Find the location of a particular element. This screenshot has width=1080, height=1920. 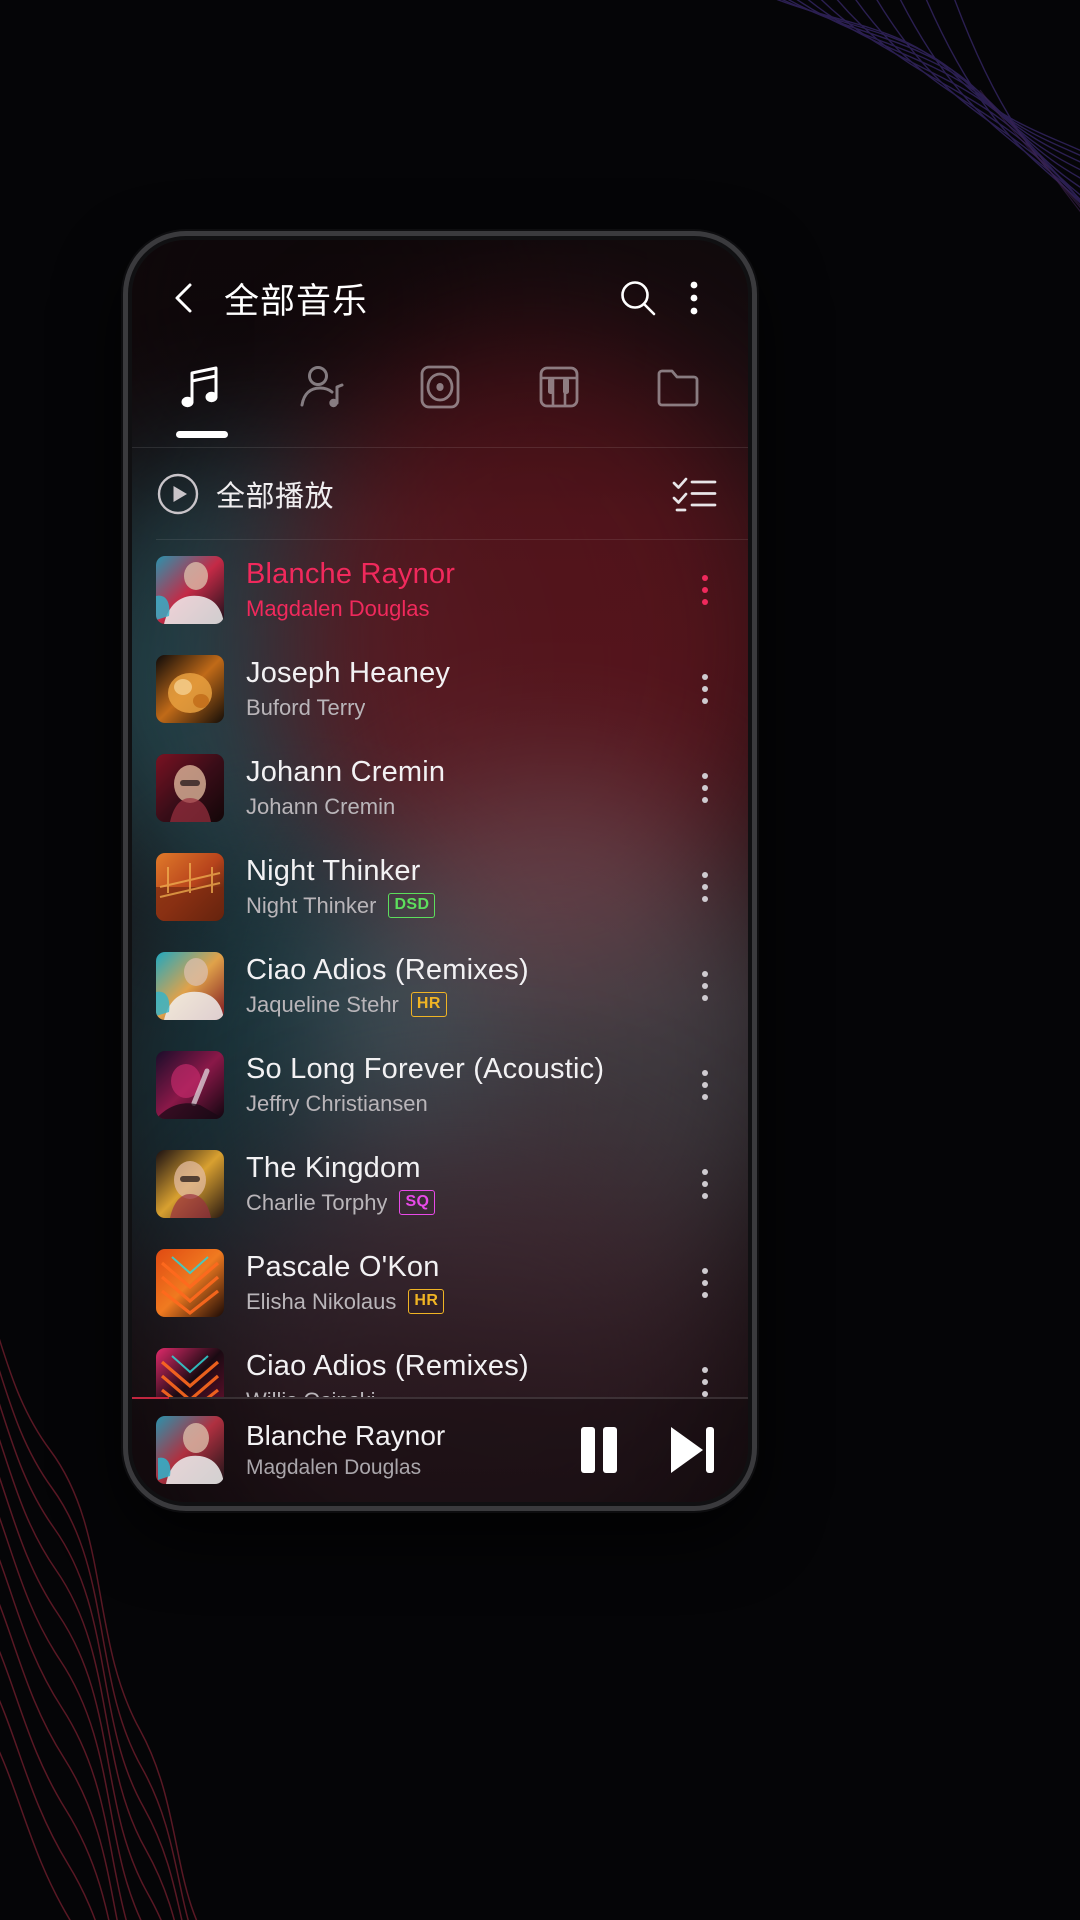

song-texts: Night Thinker Night Thinker DSD is located at coordinates (463, 887).